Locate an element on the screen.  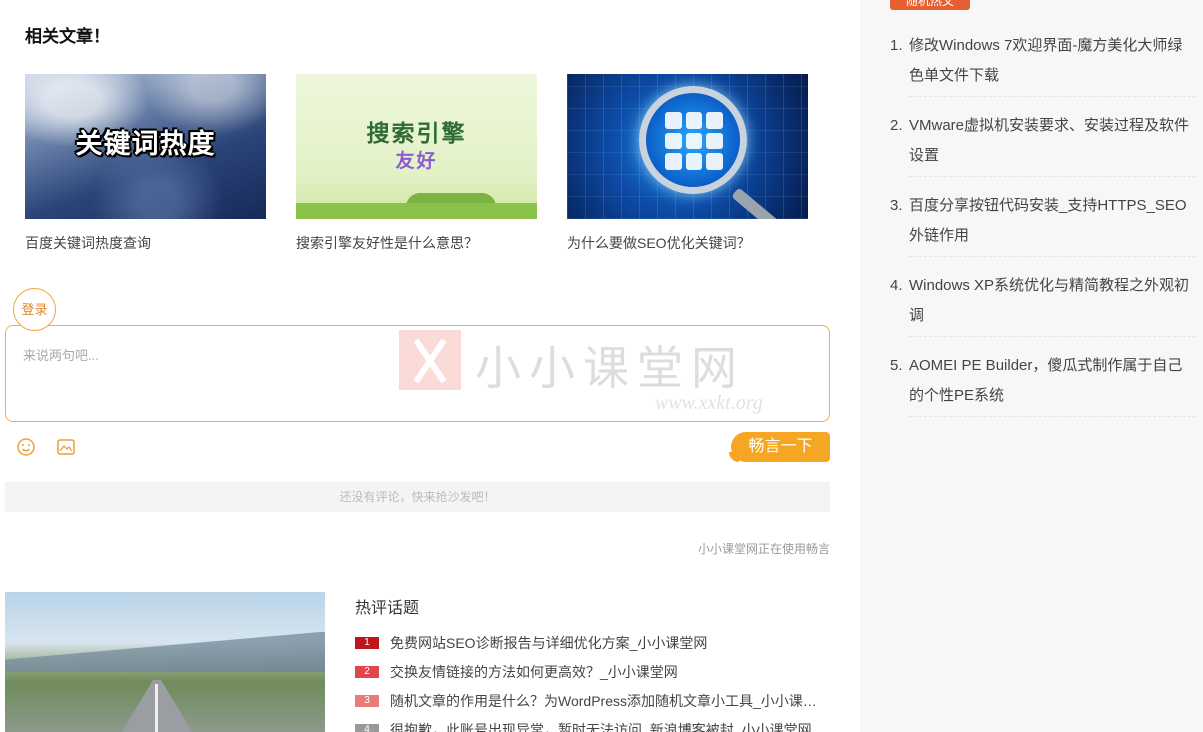
hot-topic-item: 1 免费网站SEO诊断报告与详细优化方案_小小课堂网 is located at coordinates (592, 642).